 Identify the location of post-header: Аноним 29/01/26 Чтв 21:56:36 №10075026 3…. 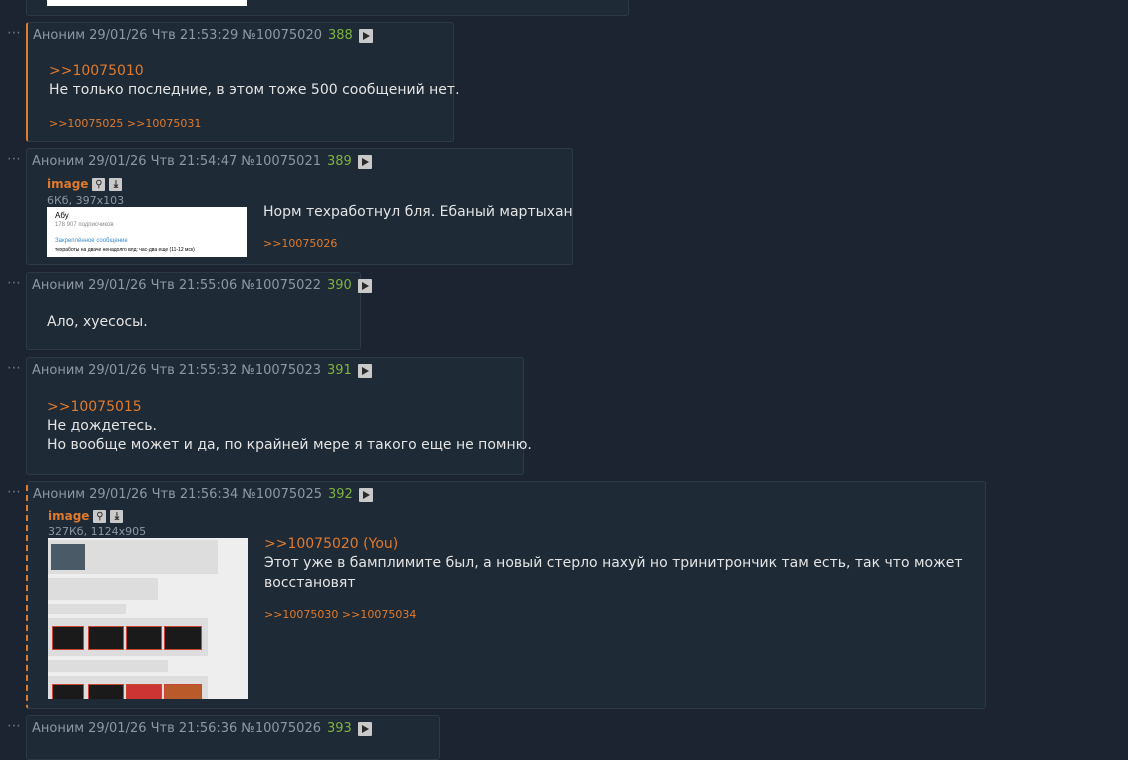
(202, 728).